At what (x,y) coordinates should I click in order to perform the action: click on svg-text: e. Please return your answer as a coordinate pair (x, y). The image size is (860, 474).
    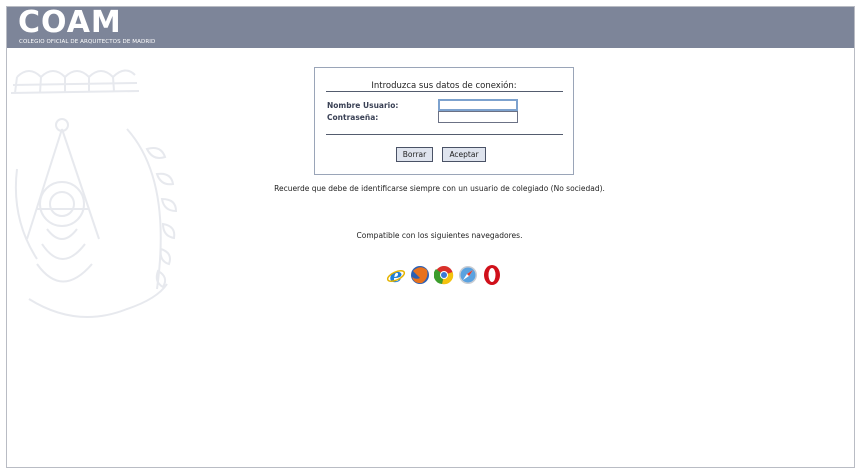
    Looking at the image, I should click on (396, 275).